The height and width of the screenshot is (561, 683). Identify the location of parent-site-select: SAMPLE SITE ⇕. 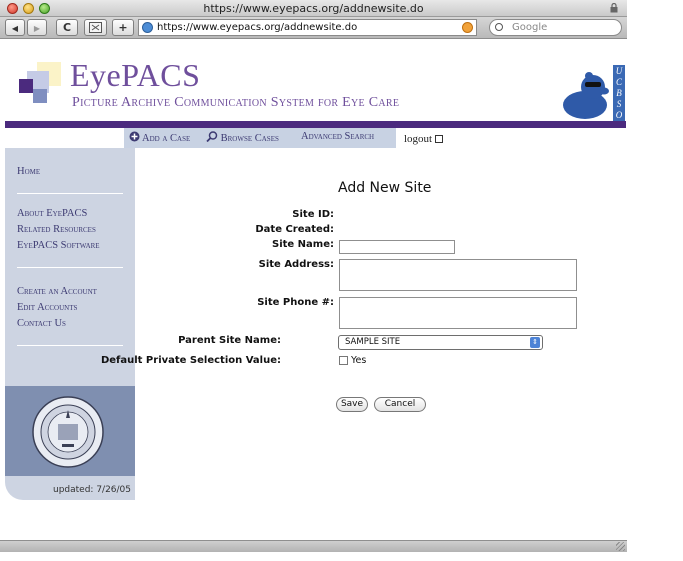
(440, 342).